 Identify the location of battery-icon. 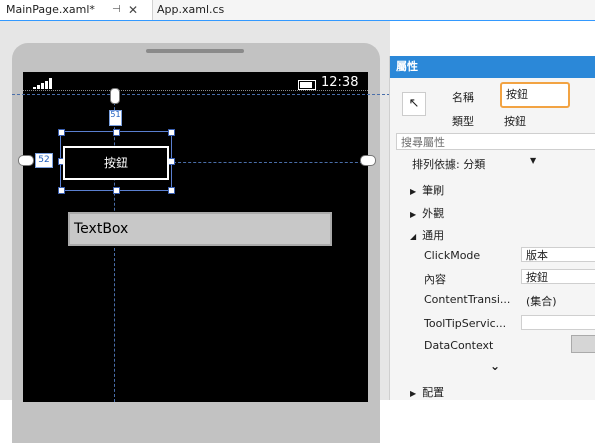
(307, 85).